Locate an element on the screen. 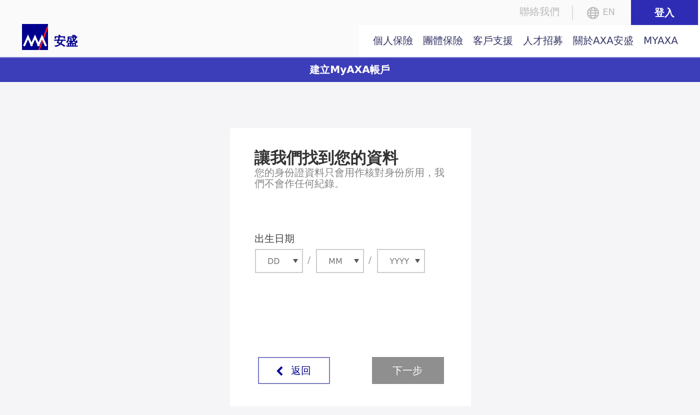  nav-item: 團體保險 is located at coordinates (442, 41).